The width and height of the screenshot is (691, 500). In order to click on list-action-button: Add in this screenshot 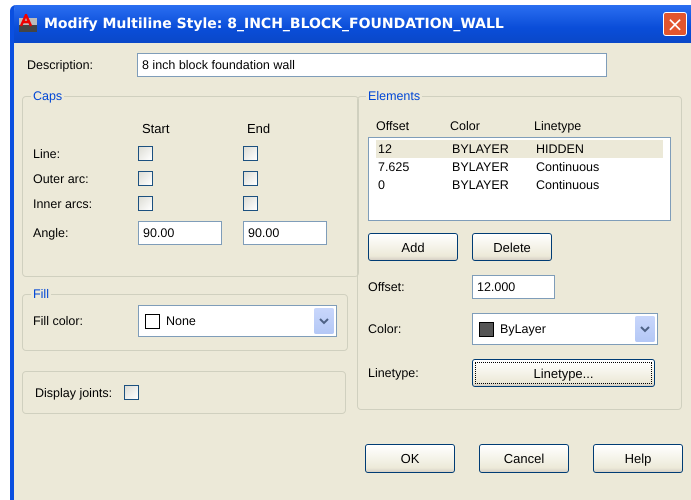, I will do `click(413, 247)`.